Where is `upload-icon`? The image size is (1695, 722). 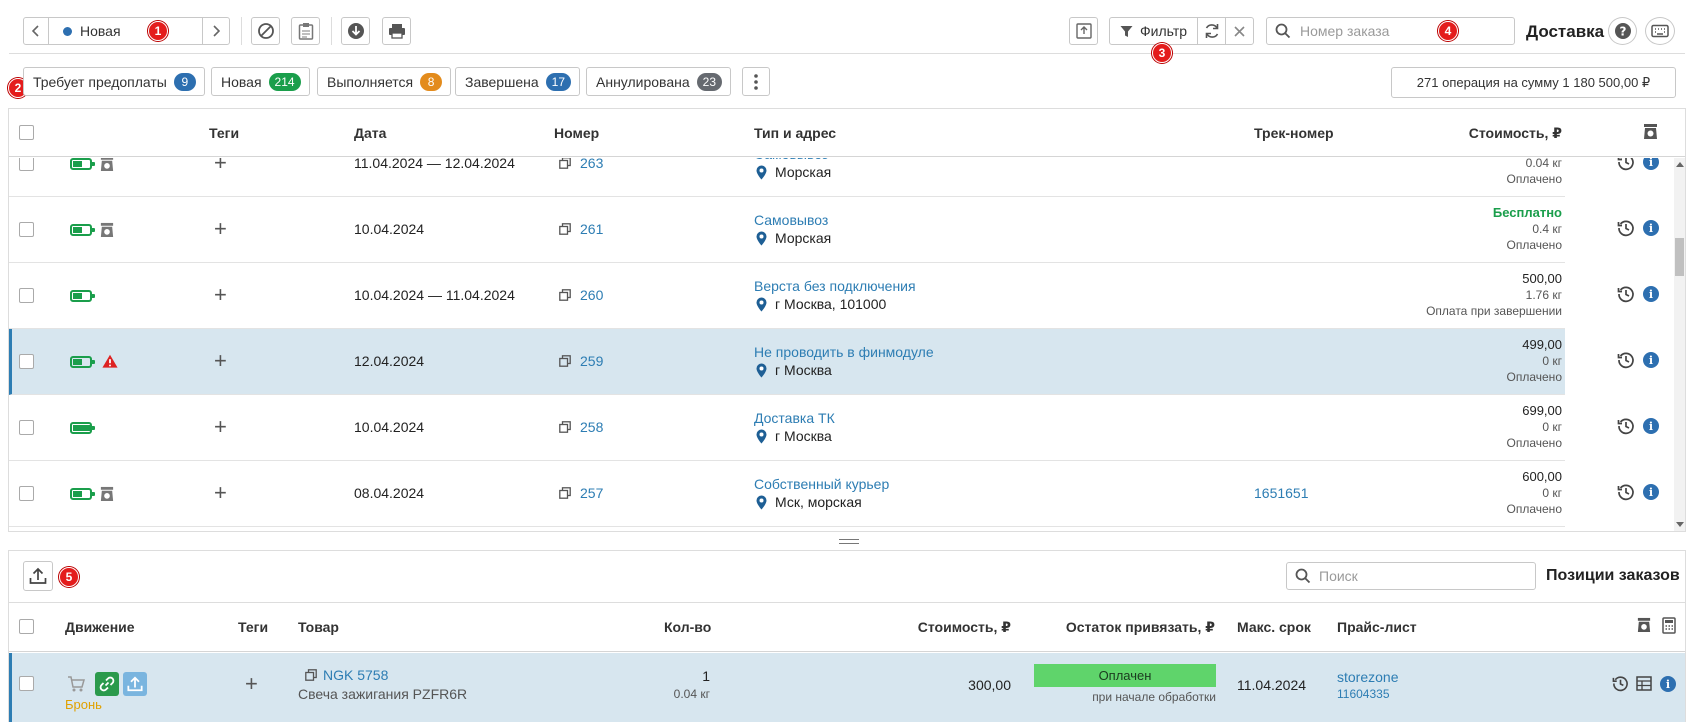
upload-icon is located at coordinates (135, 684).